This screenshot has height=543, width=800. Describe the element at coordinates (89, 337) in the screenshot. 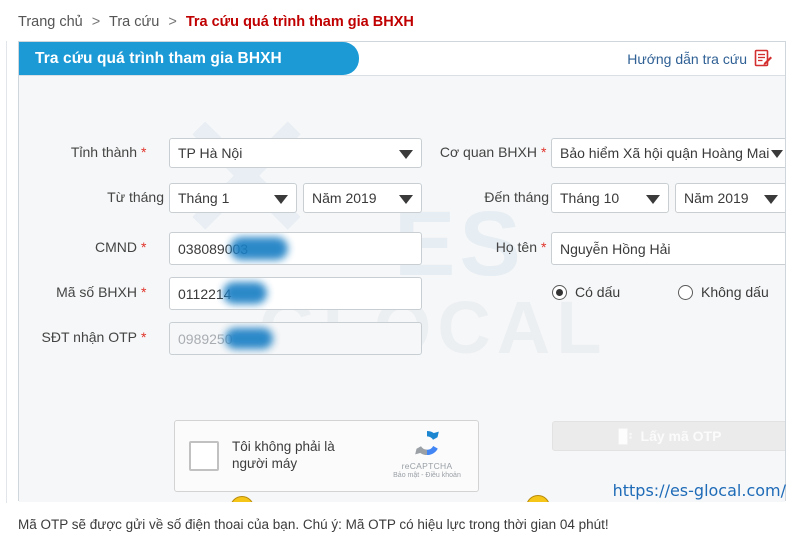

I see `phone-otp-label: SĐT nhận OTP` at that location.